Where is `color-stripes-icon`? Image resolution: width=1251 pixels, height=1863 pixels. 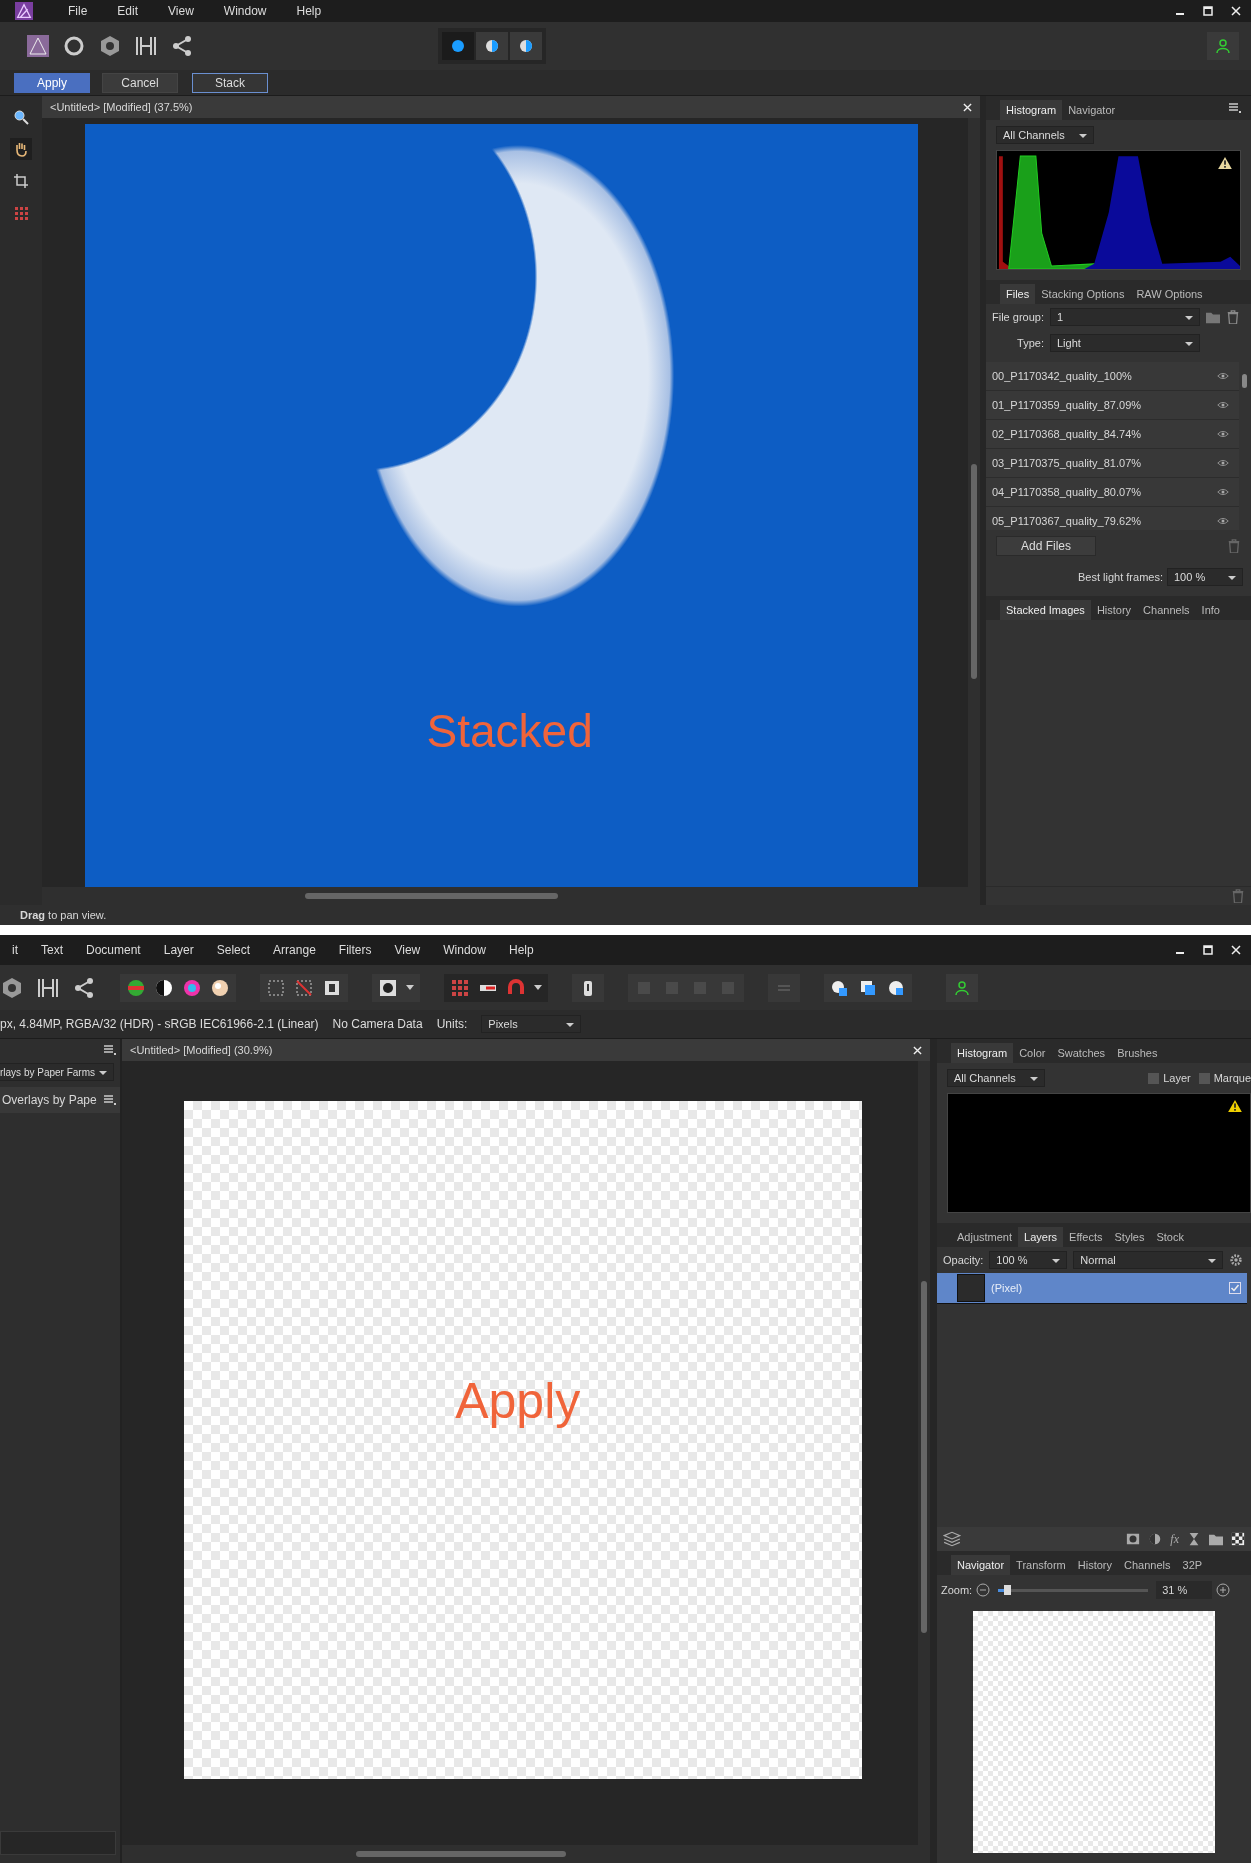 color-stripes-icon is located at coordinates (136, 987).